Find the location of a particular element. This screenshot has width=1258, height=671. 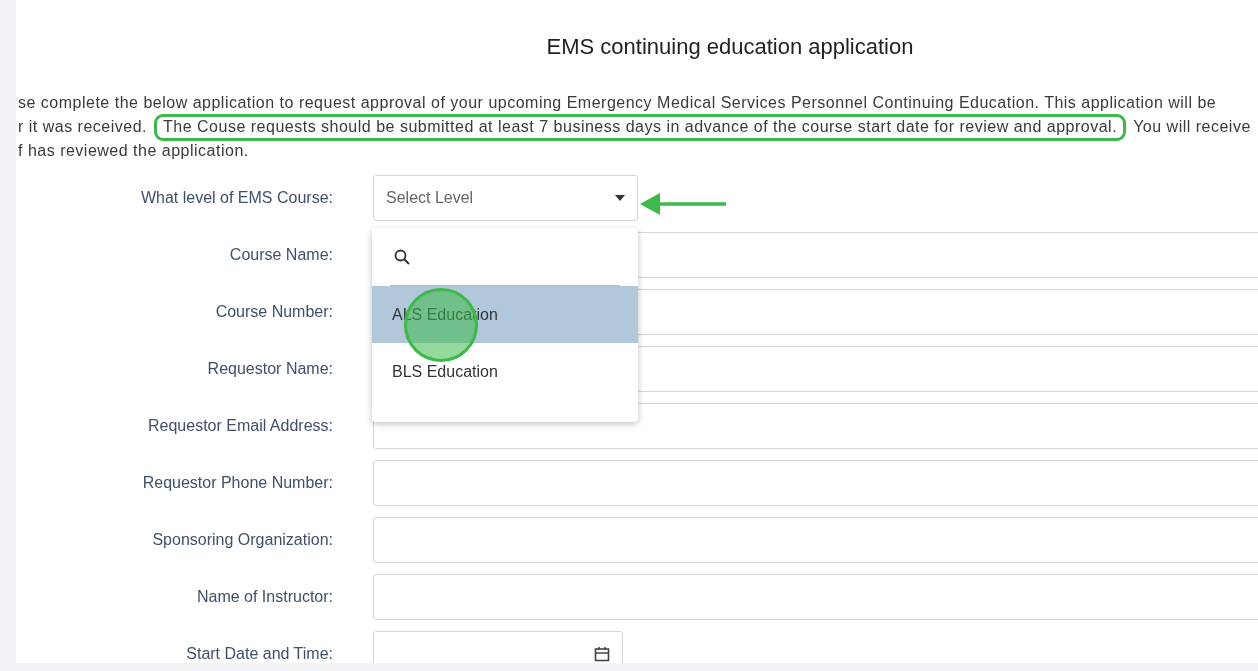

field-label: Name of Instructor: is located at coordinates (264, 596).